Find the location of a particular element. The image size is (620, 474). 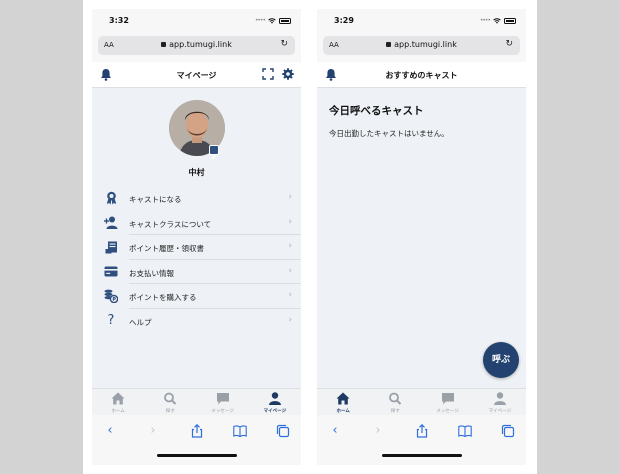

page-title: おすすめのキャスト is located at coordinates (421, 75).